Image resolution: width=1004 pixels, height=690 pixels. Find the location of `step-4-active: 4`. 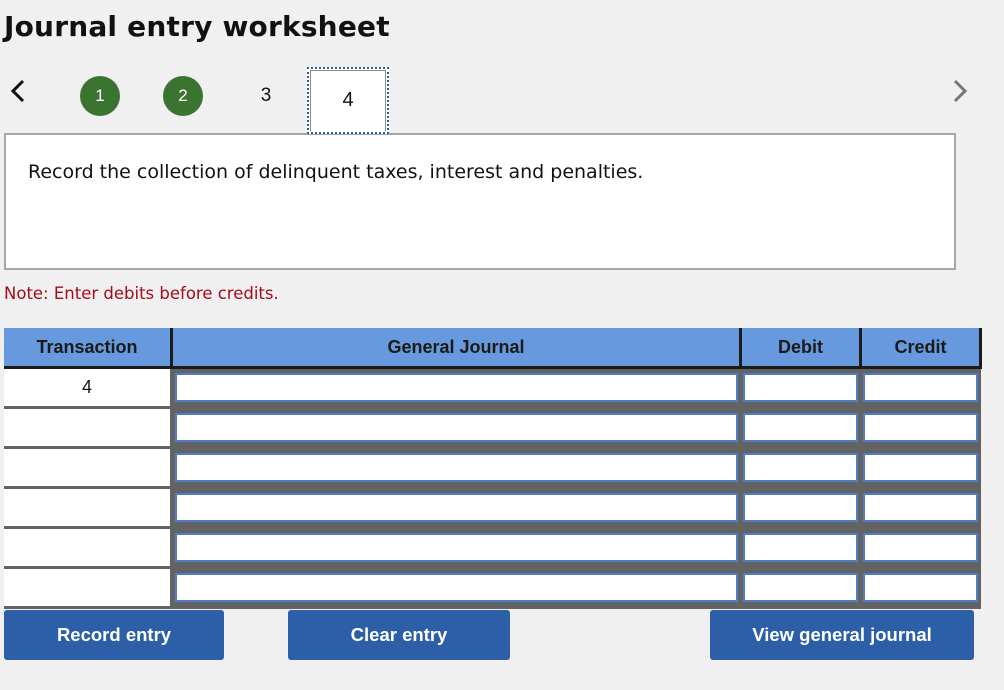

step-4-active: 4 is located at coordinates (348, 100).